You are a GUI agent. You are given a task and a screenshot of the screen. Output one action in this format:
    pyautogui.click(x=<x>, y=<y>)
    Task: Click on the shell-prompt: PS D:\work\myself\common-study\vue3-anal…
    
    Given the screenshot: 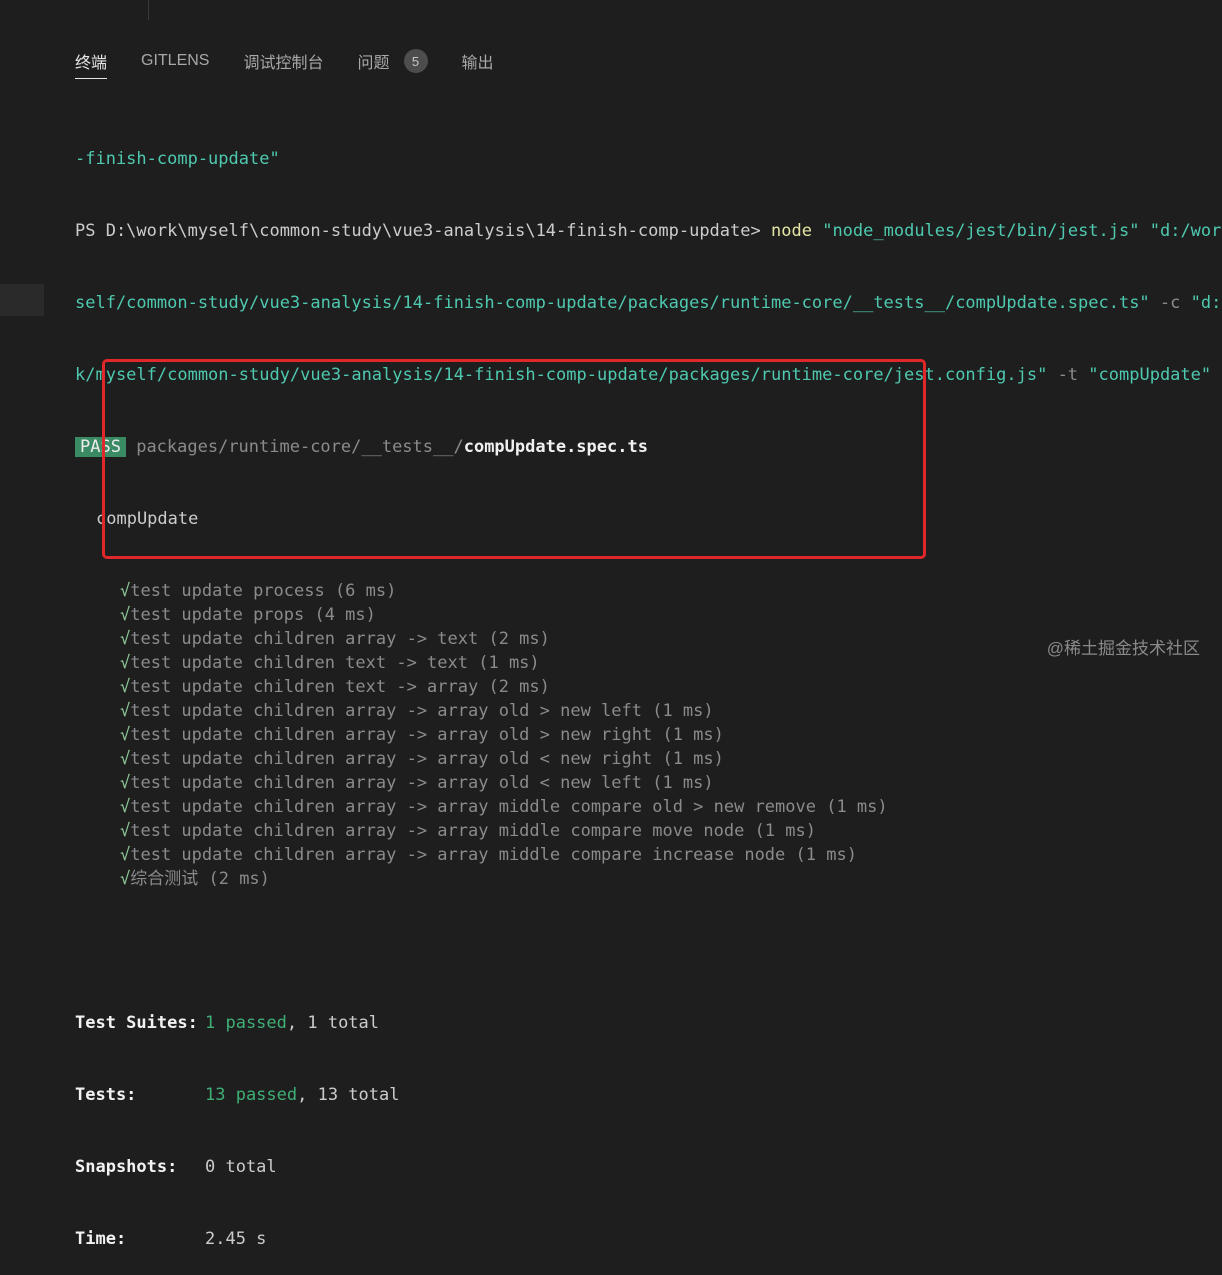 What is the action you would take?
    pyautogui.click(x=418, y=231)
    